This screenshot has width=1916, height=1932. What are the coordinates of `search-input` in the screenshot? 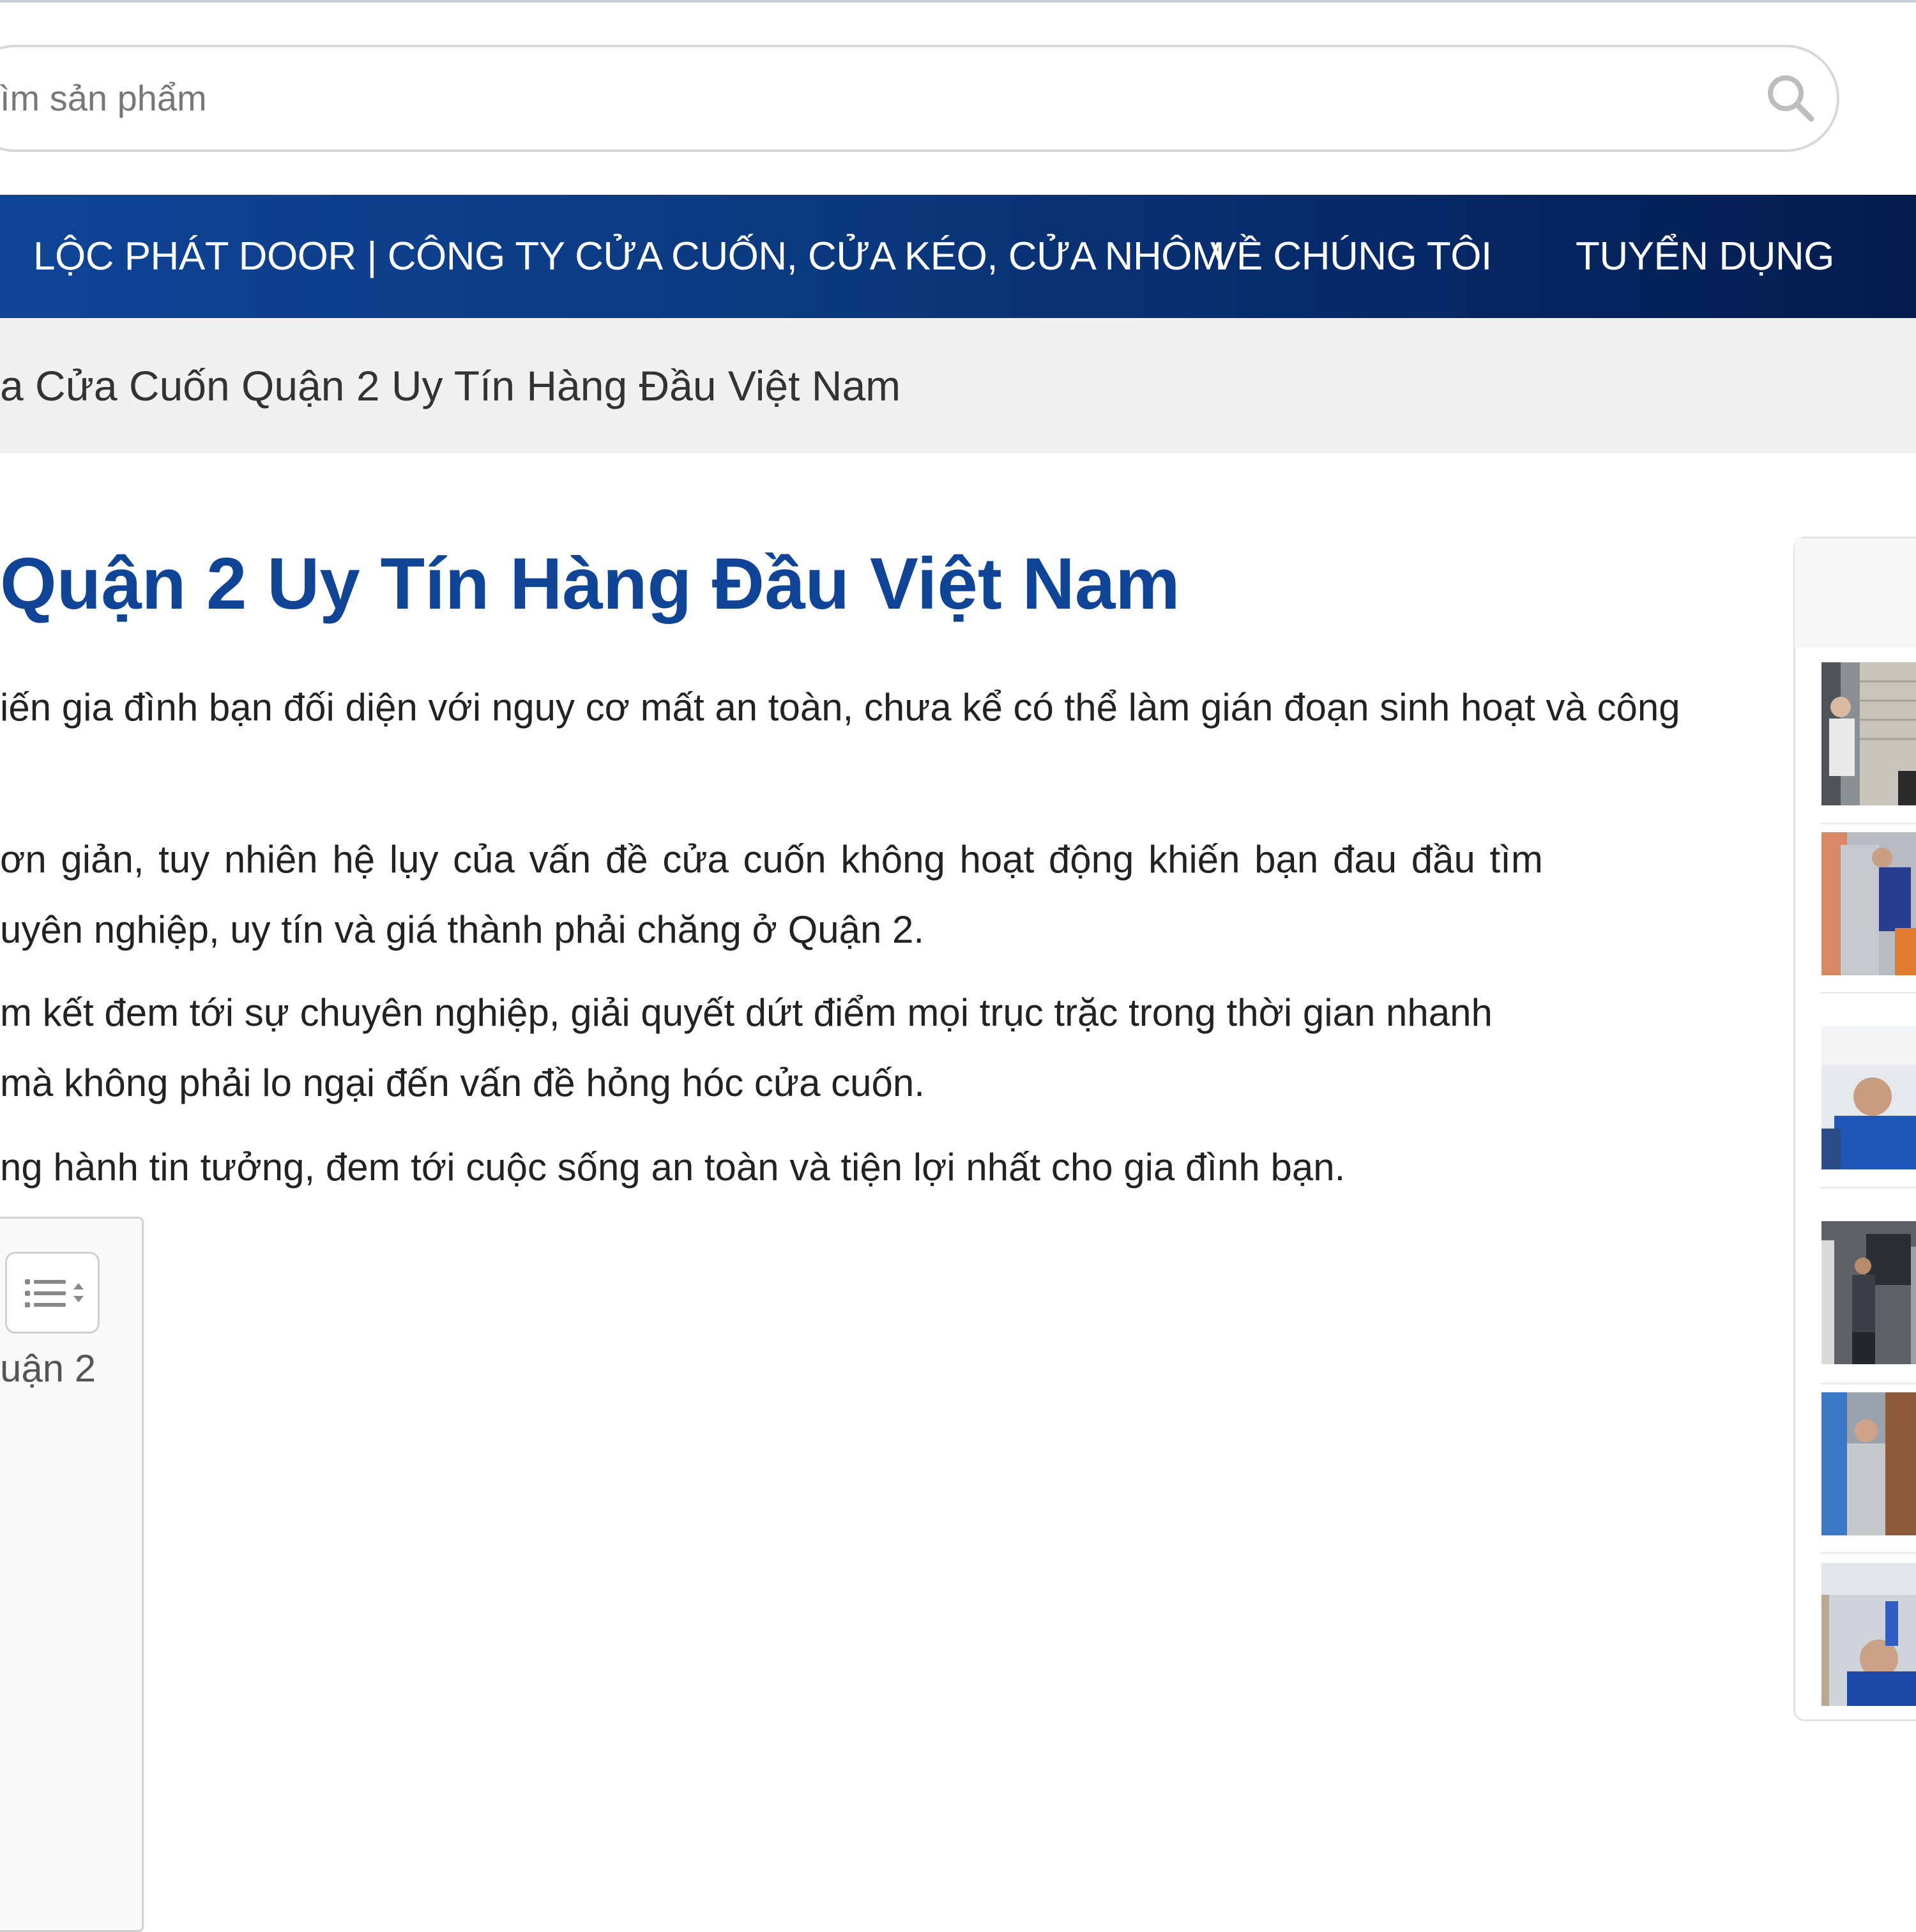 It's located at (919, 98).